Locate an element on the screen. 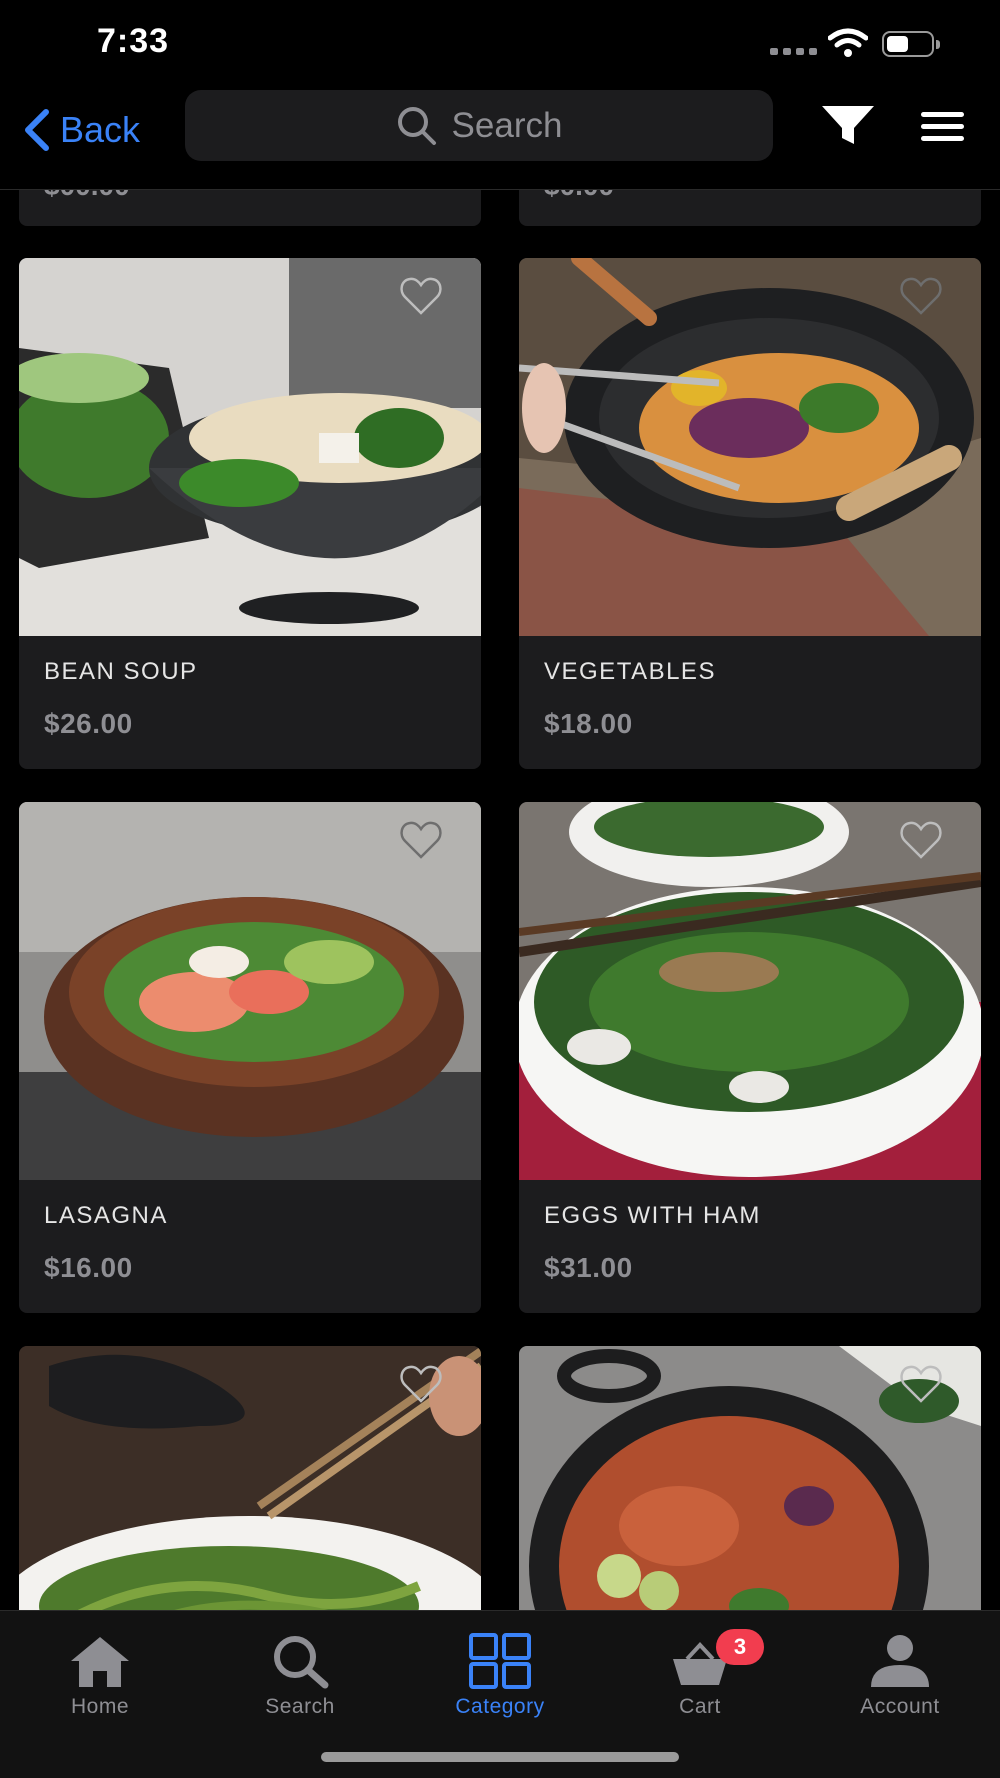 The height and width of the screenshot is (1778, 1000). product-card: BEAN SOUP $26.00 is located at coordinates (250, 513).